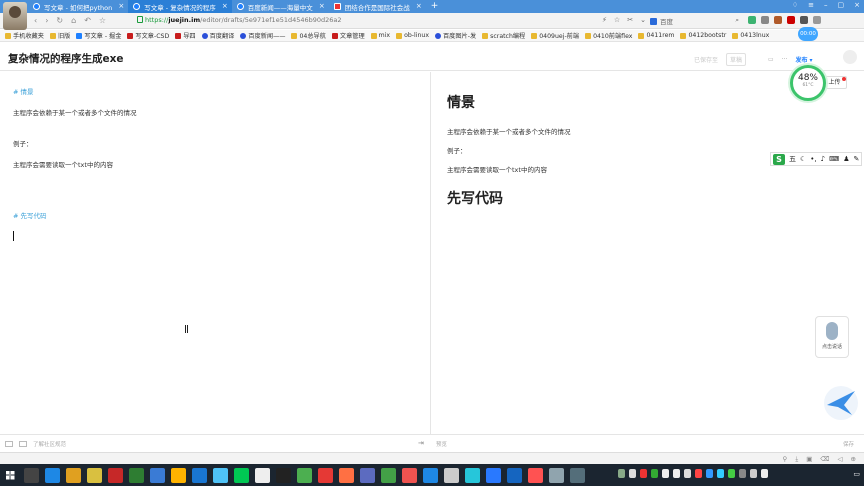  Describe the element at coordinates (412, 35) in the screenshot. I see `bookmark-item: ob-linux` at that location.